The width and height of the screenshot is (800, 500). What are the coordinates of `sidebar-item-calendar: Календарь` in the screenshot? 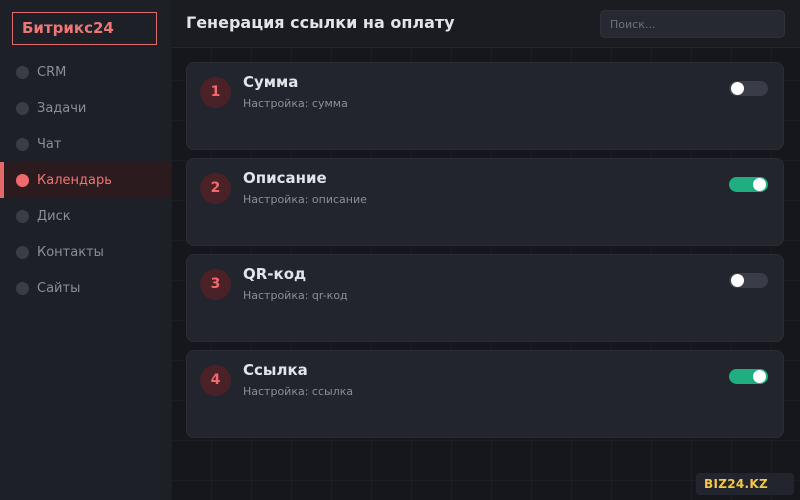 It's located at (85, 180).